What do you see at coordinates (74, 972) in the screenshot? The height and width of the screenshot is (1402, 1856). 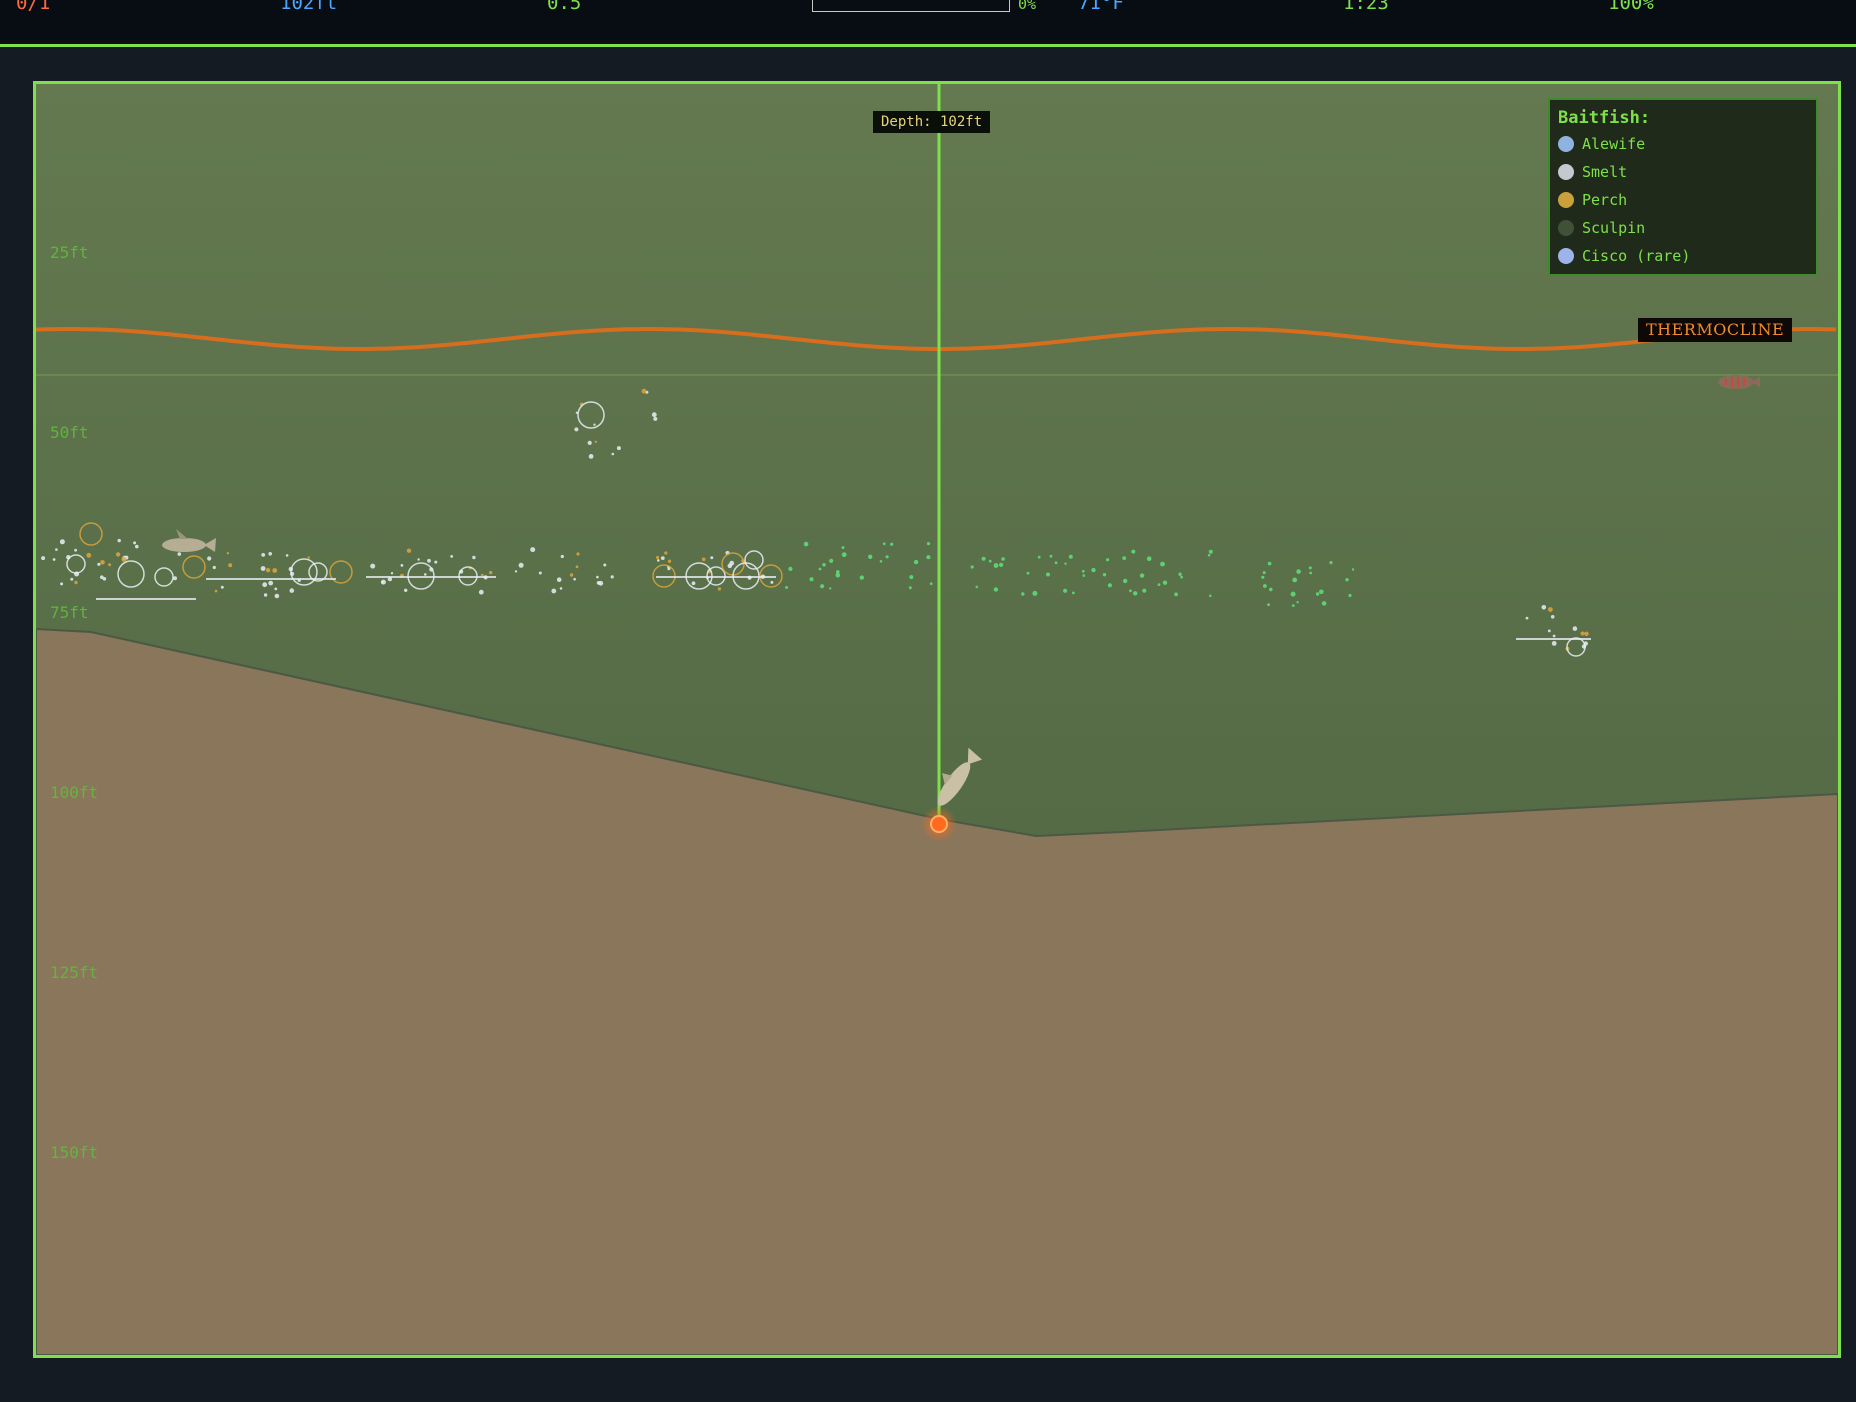 I see `depth-label-125: 125ft` at bounding box center [74, 972].